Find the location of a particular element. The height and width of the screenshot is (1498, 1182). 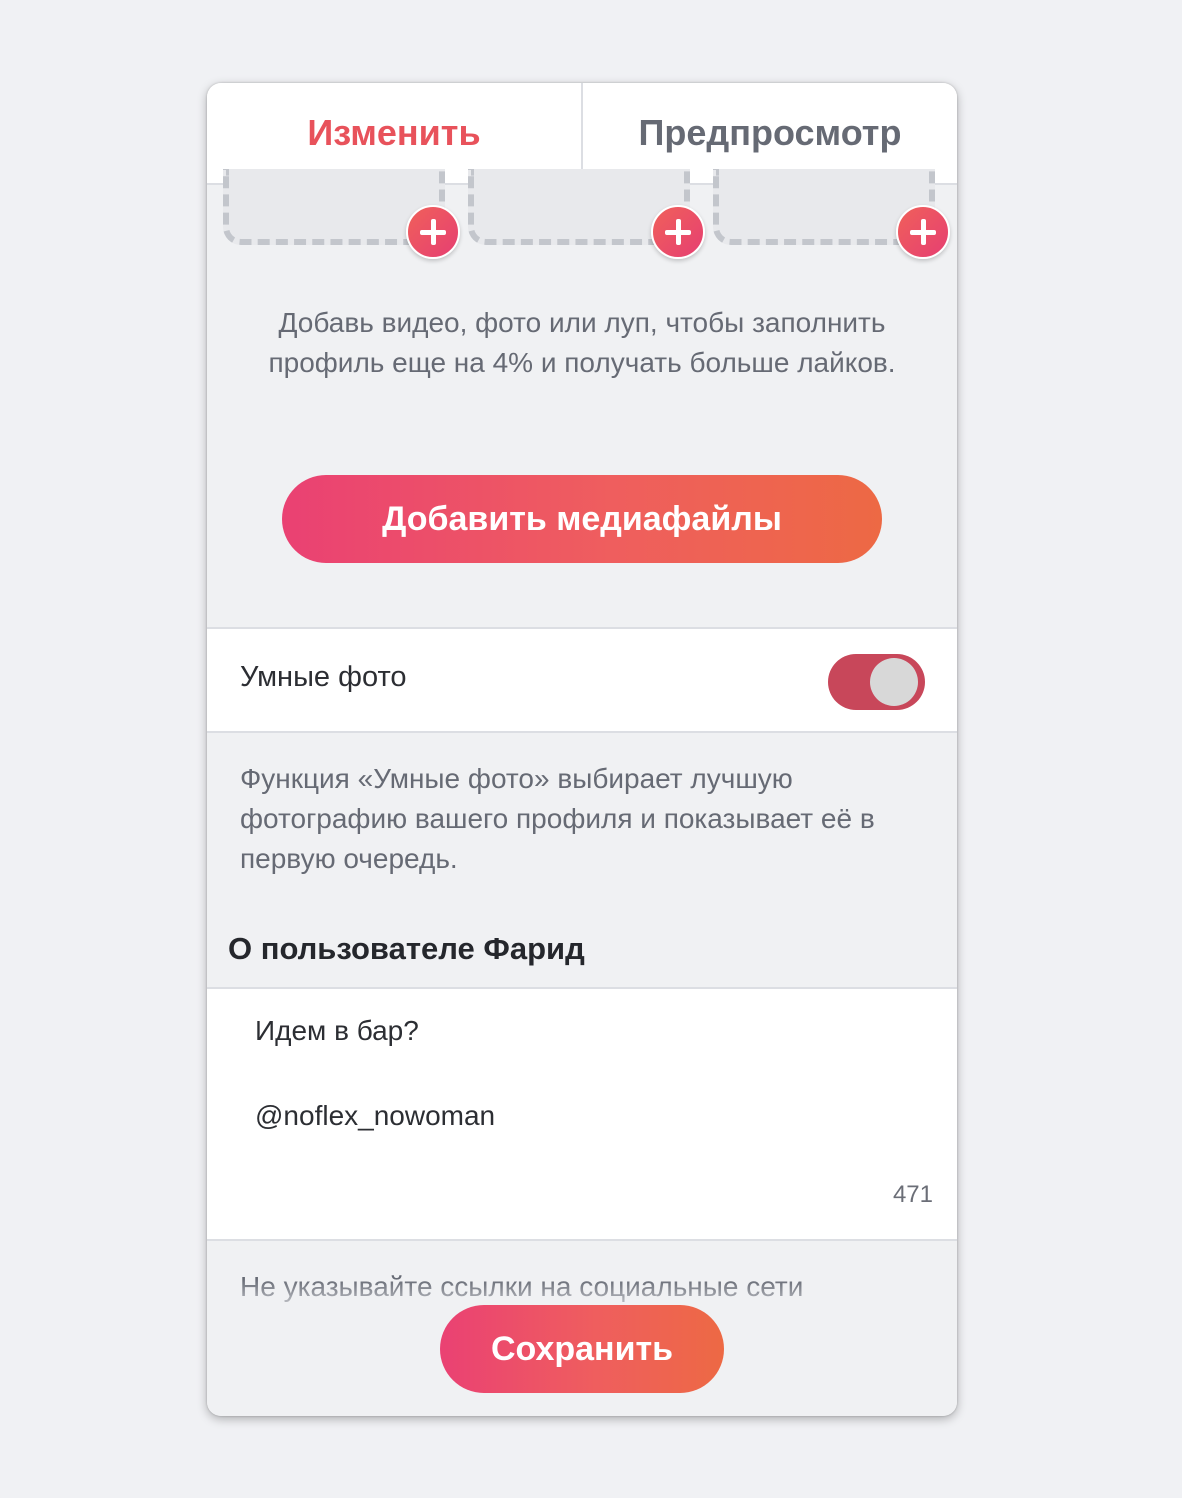

media-slots is located at coordinates (582, 217).